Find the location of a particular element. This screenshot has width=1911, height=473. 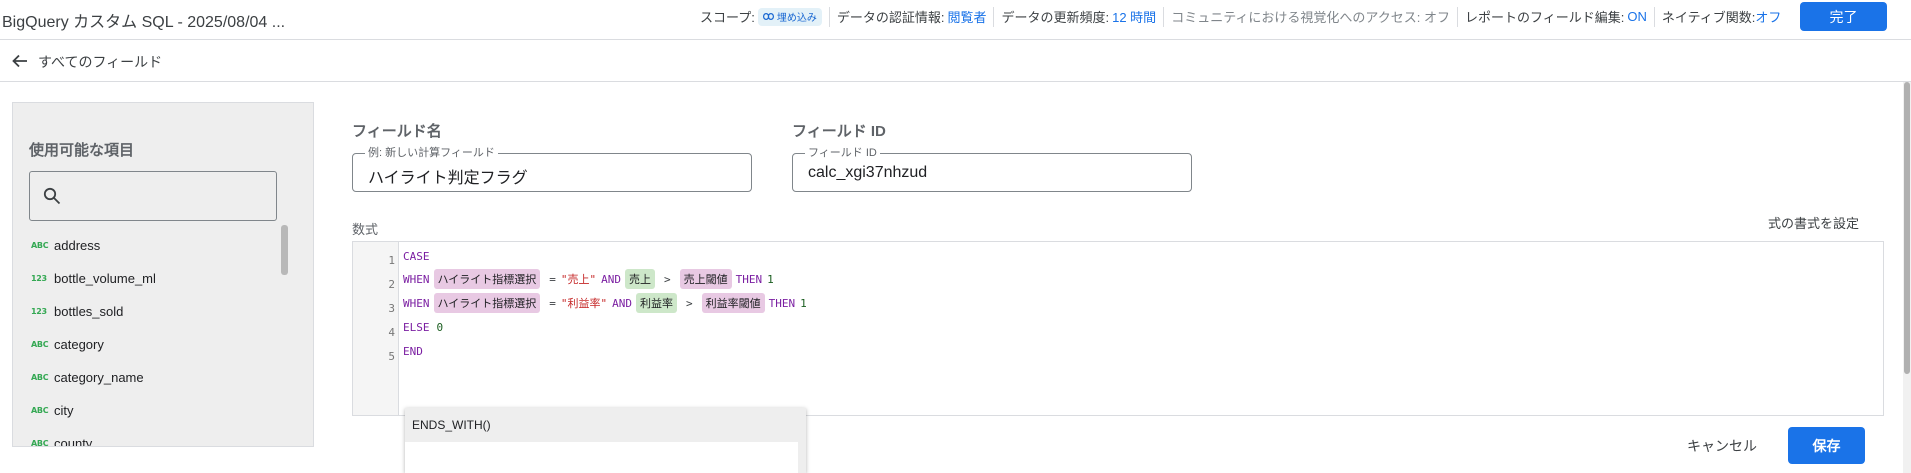

keyword: END is located at coordinates (413, 351).